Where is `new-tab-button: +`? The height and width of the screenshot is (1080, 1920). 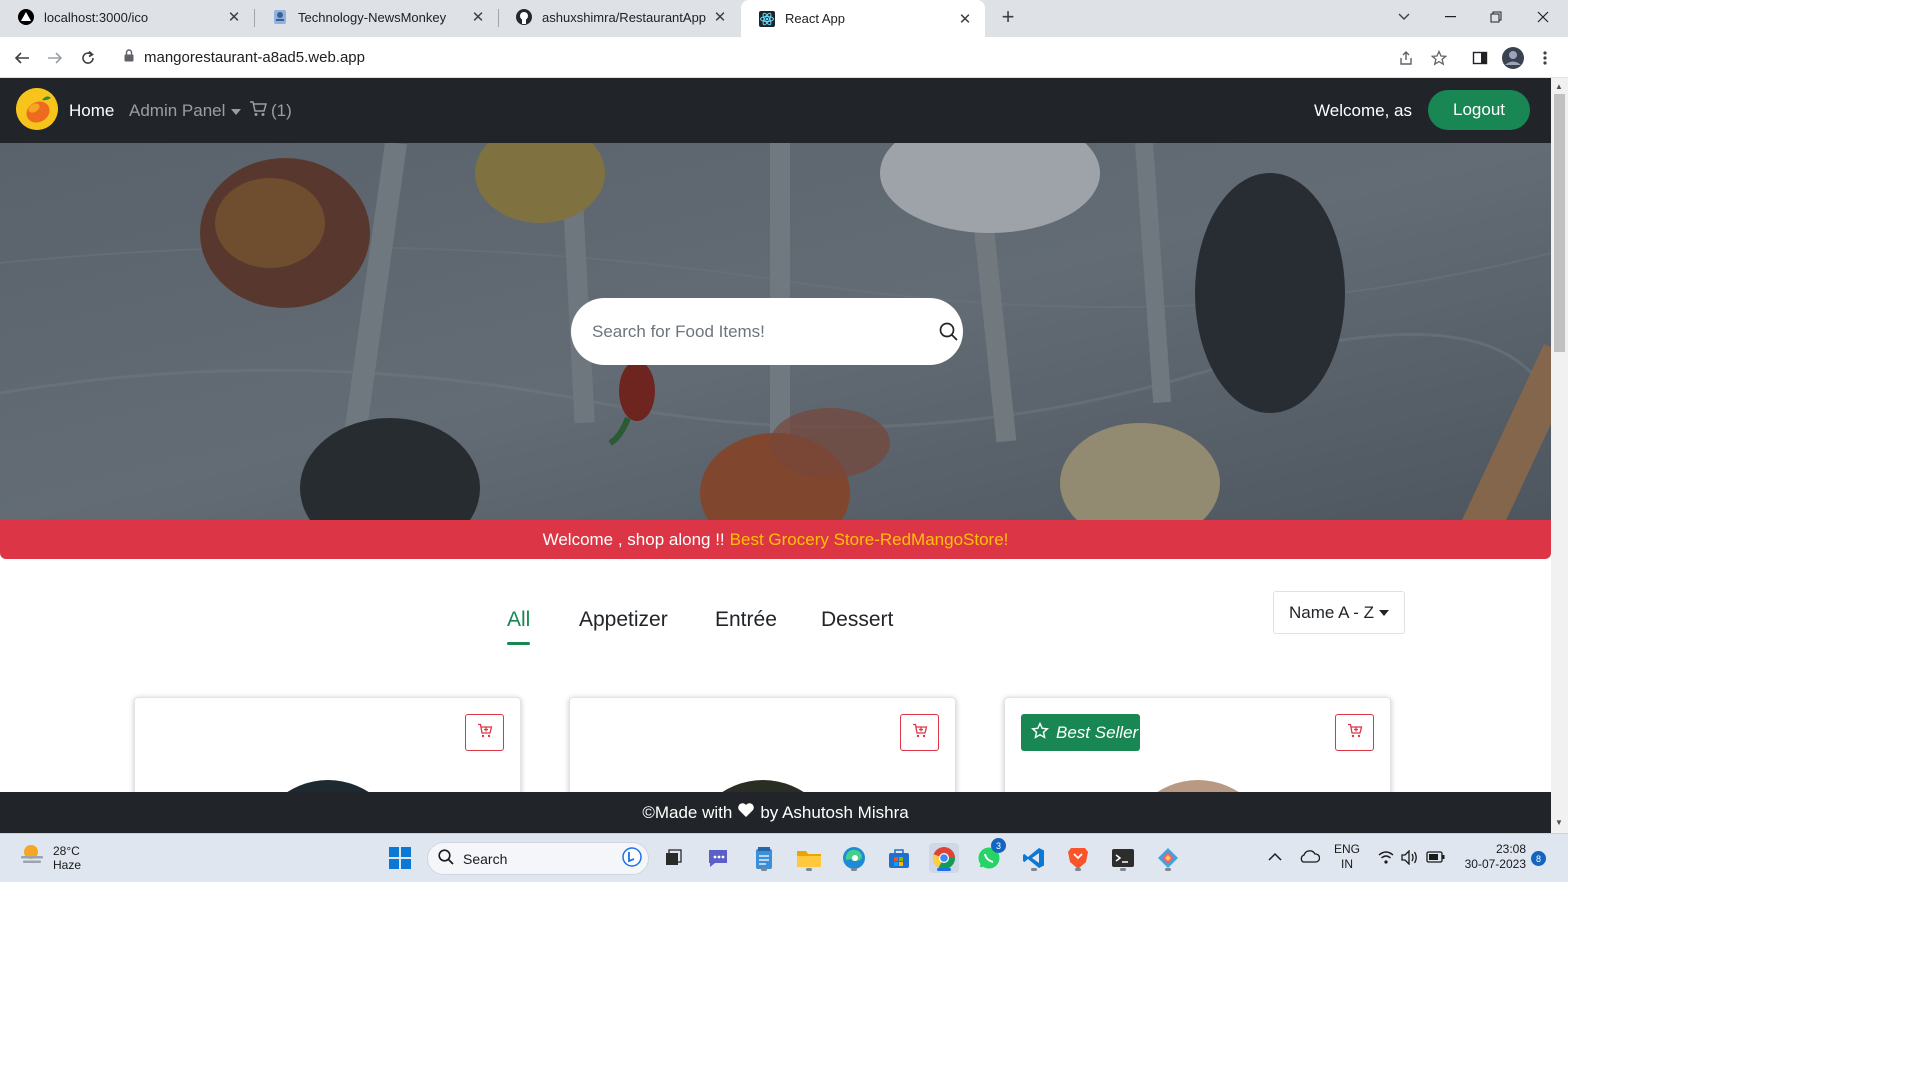 new-tab-button: + is located at coordinates (1008, 17).